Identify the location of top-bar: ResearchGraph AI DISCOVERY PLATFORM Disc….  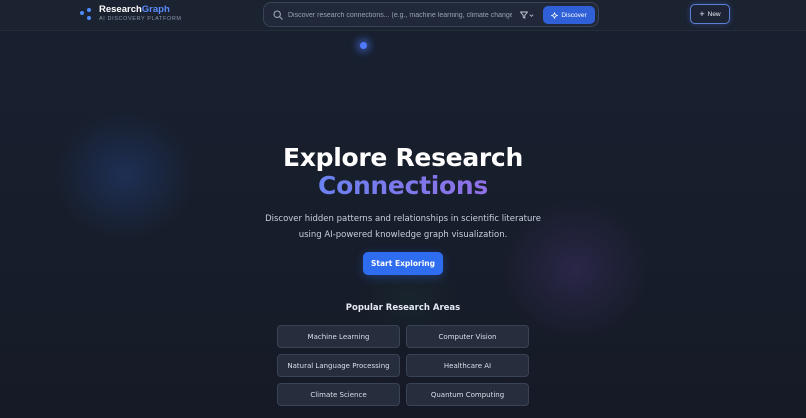
(403, 15).